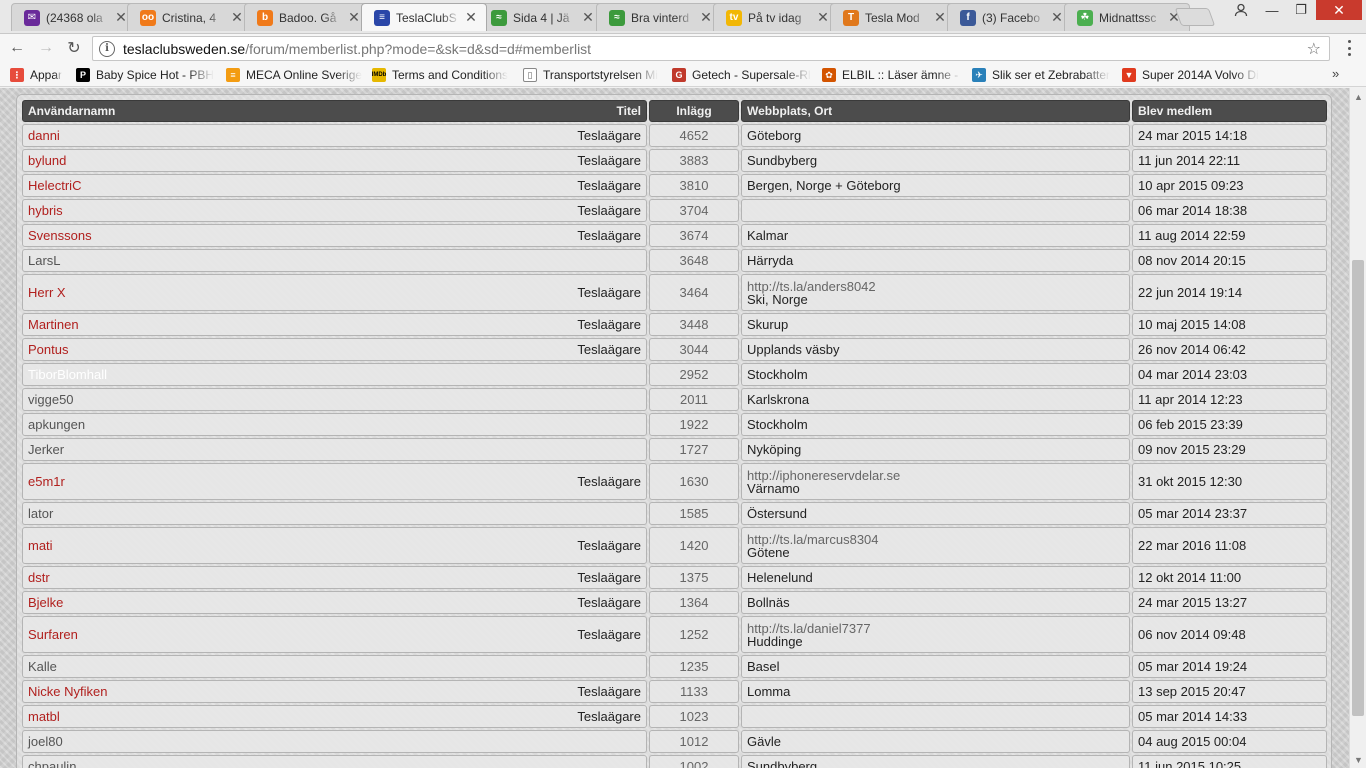  What do you see at coordinates (307, 17) in the screenshot?
I see `browser-tab: b Badoo. Gå ✕` at bounding box center [307, 17].